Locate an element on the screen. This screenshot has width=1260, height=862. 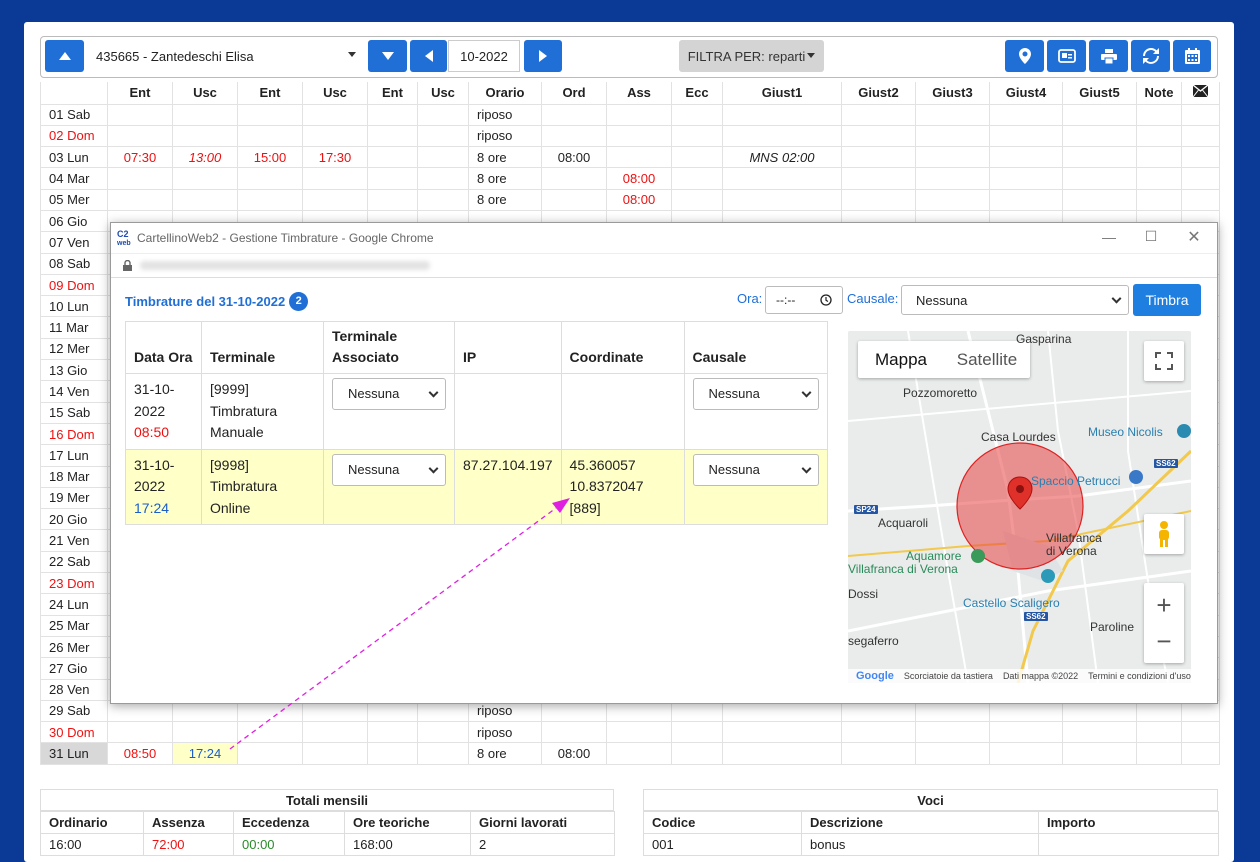
day-label: 21 Ven is located at coordinates (74, 540).